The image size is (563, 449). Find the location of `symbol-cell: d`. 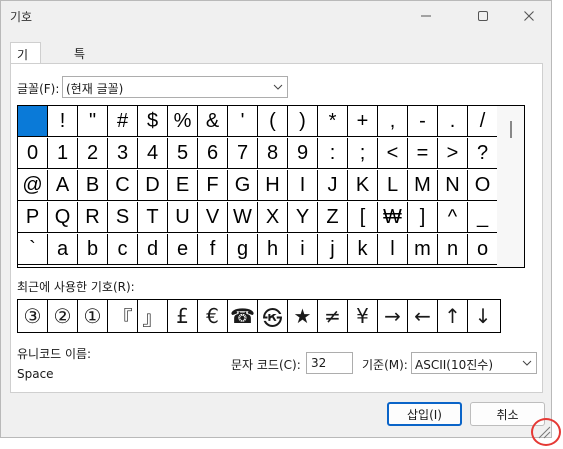

symbol-cell: d is located at coordinates (153, 249).